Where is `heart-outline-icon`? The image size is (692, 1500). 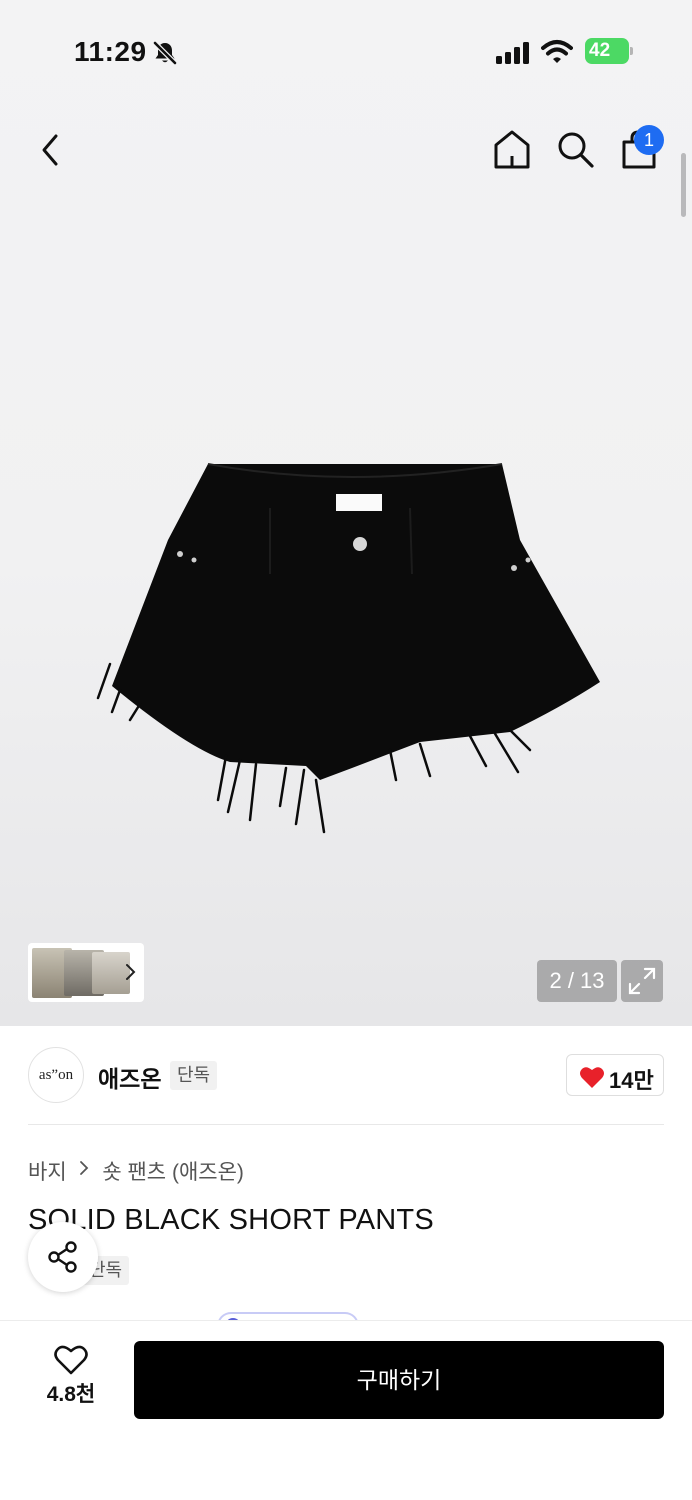 heart-outline-icon is located at coordinates (71, 1360).